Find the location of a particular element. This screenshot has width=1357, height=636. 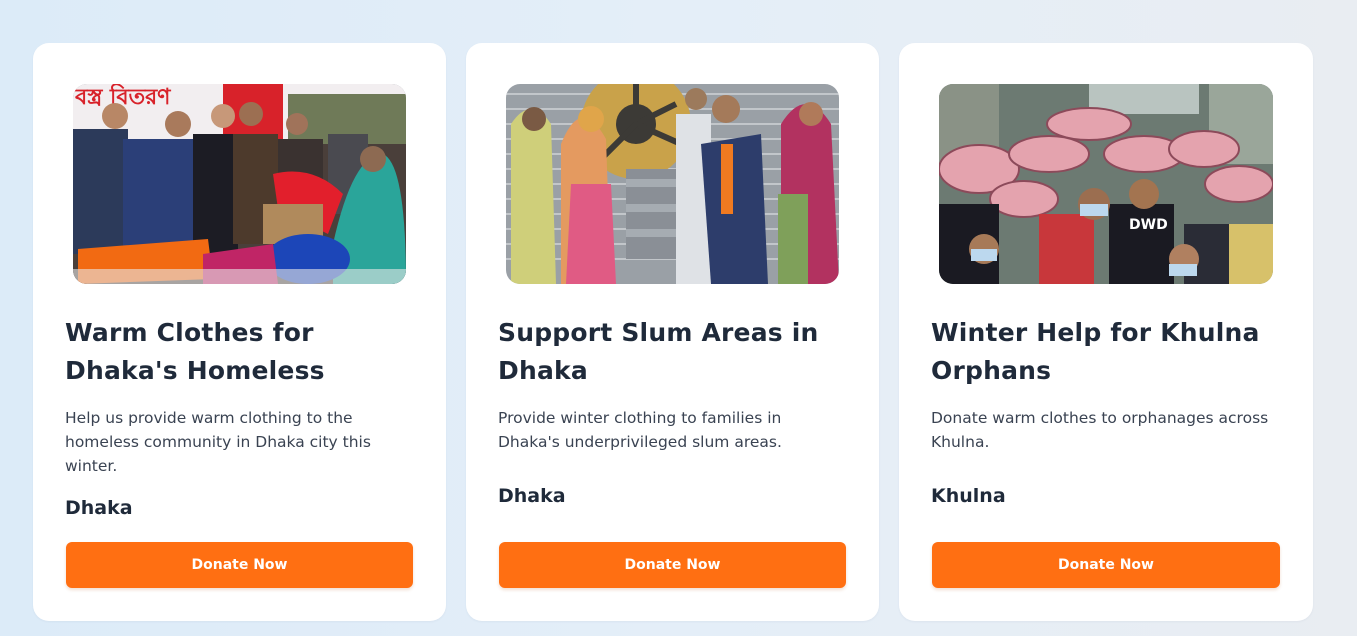

campaign-title: Support Slum Areas in Dhaka is located at coordinates (658, 351).